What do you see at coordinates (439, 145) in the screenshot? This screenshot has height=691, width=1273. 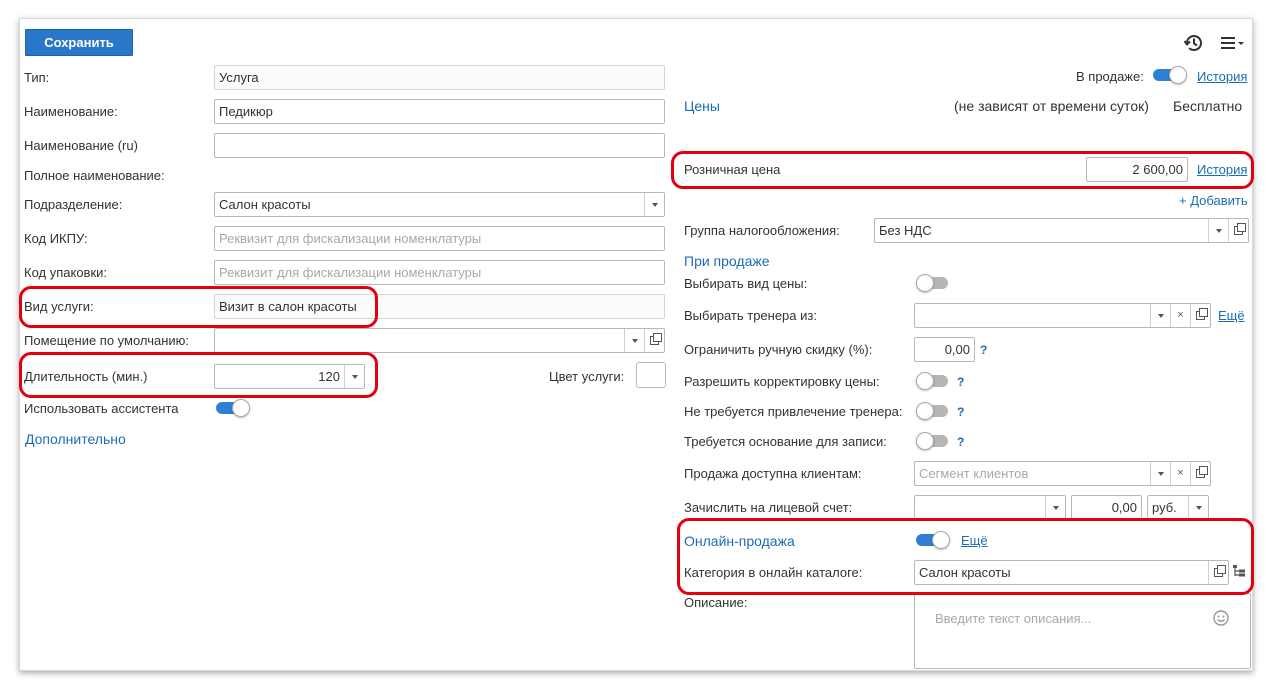 I see `name-ru-input` at bounding box center [439, 145].